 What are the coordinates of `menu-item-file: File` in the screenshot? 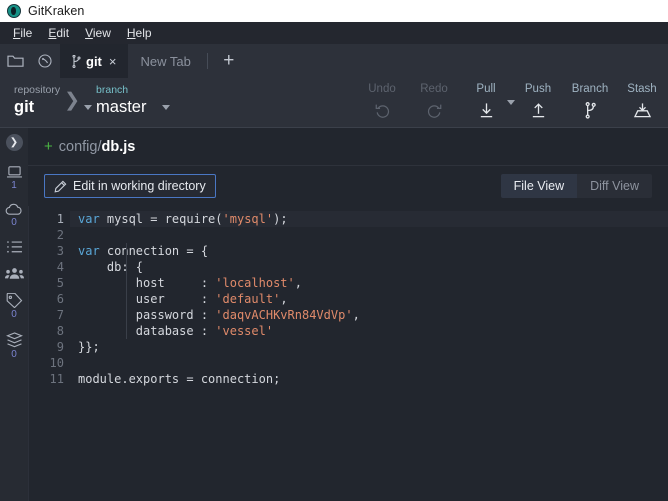 It's located at (22, 33).